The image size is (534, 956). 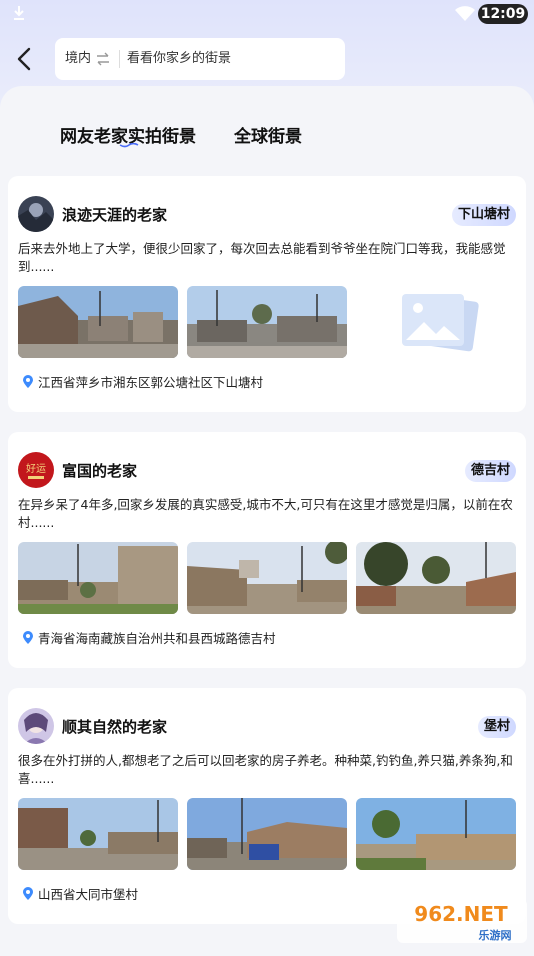 What do you see at coordinates (103, 59) in the screenshot?
I see `swap-icon` at bounding box center [103, 59].